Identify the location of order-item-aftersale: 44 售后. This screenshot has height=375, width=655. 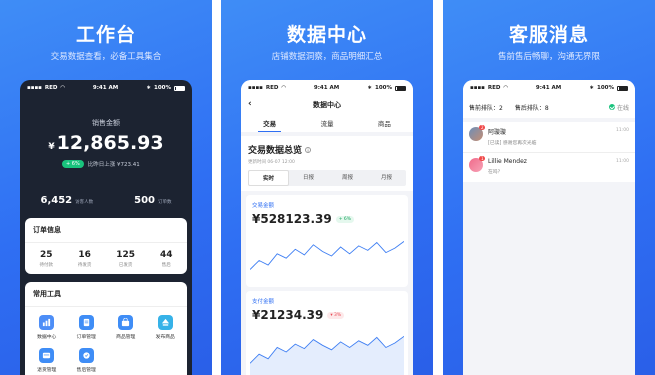
(166, 259).